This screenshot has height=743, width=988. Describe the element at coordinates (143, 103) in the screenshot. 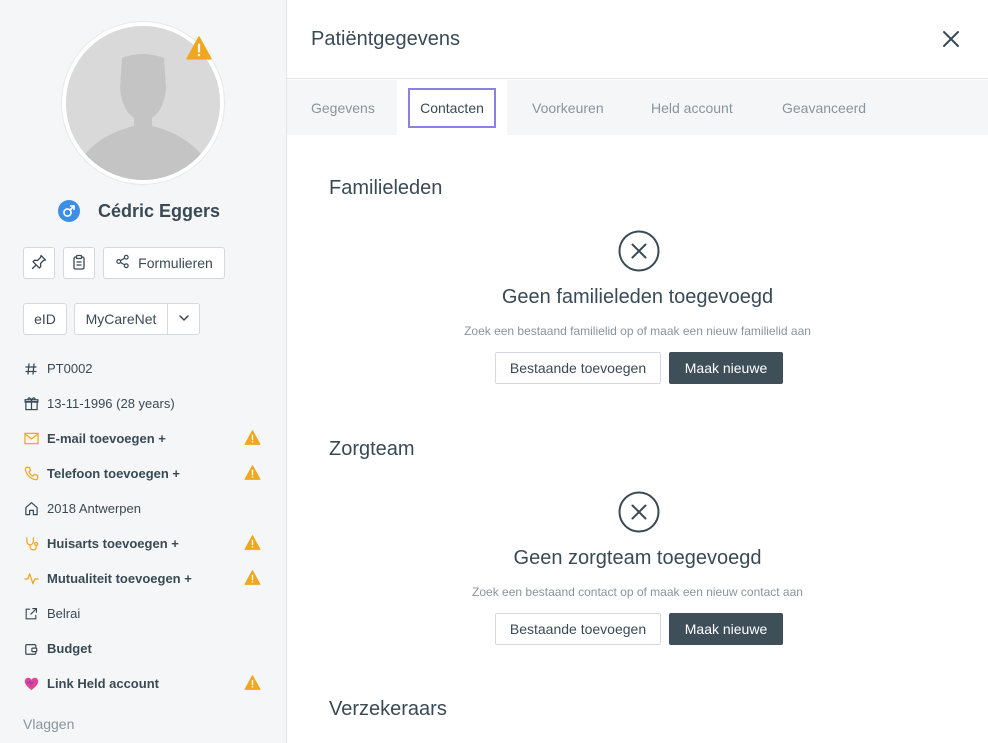

I see `avatar-container` at that location.